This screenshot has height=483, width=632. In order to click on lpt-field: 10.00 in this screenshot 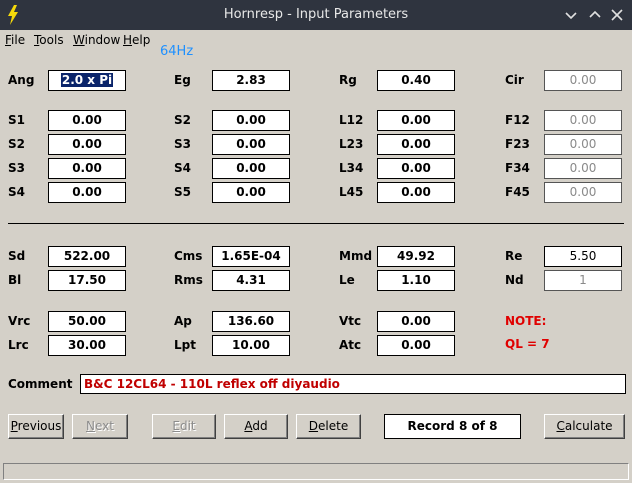, I will do `click(251, 345)`.